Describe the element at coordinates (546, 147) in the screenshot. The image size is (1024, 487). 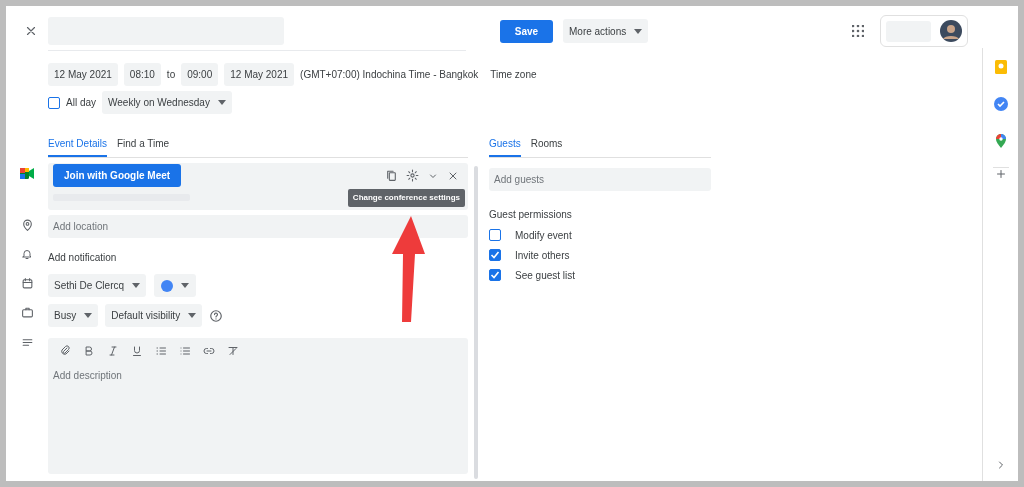
I see `tab: Rooms` at that location.